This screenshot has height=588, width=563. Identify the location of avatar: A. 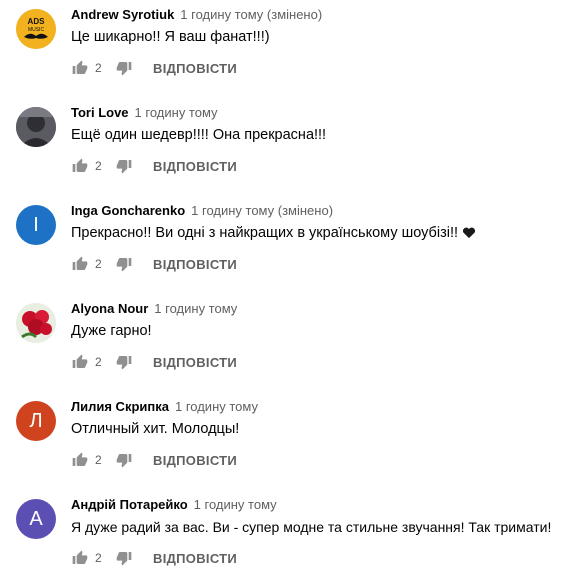
(36, 519).